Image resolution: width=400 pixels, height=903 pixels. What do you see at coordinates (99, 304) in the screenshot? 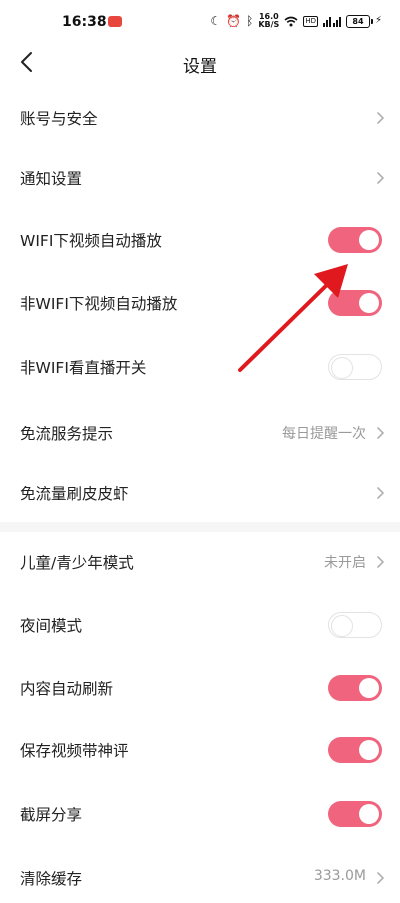
I see `settings-row-label: 非WIFI下视频自动播放` at bounding box center [99, 304].